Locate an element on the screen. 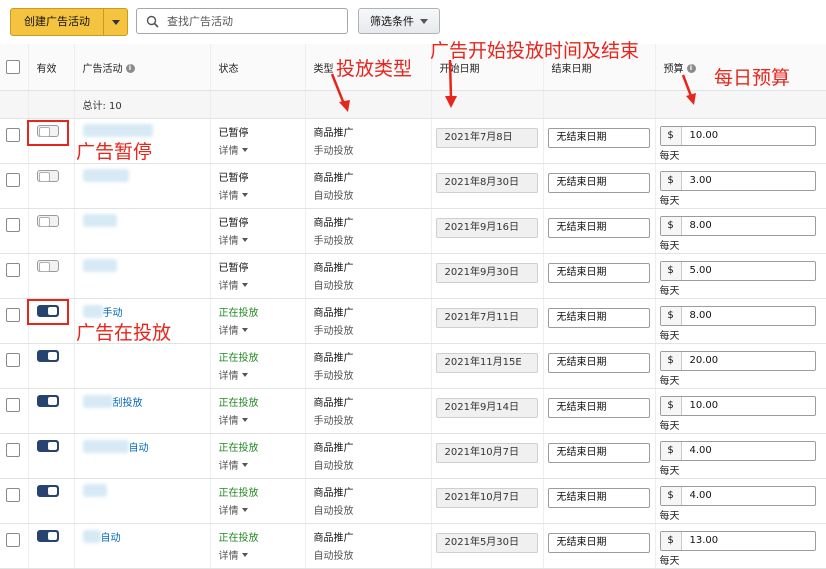 This screenshot has width=826, height=569. create-campaign-label: 创建广告活动 is located at coordinates (57, 22).